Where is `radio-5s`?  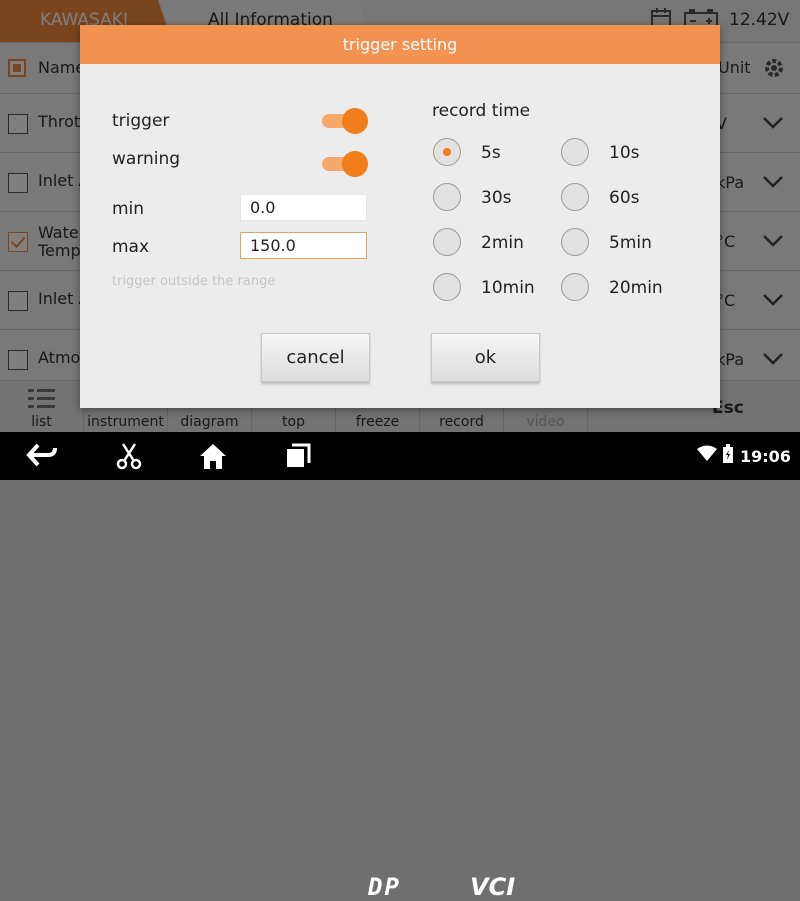 radio-5s is located at coordinates (447, 152).